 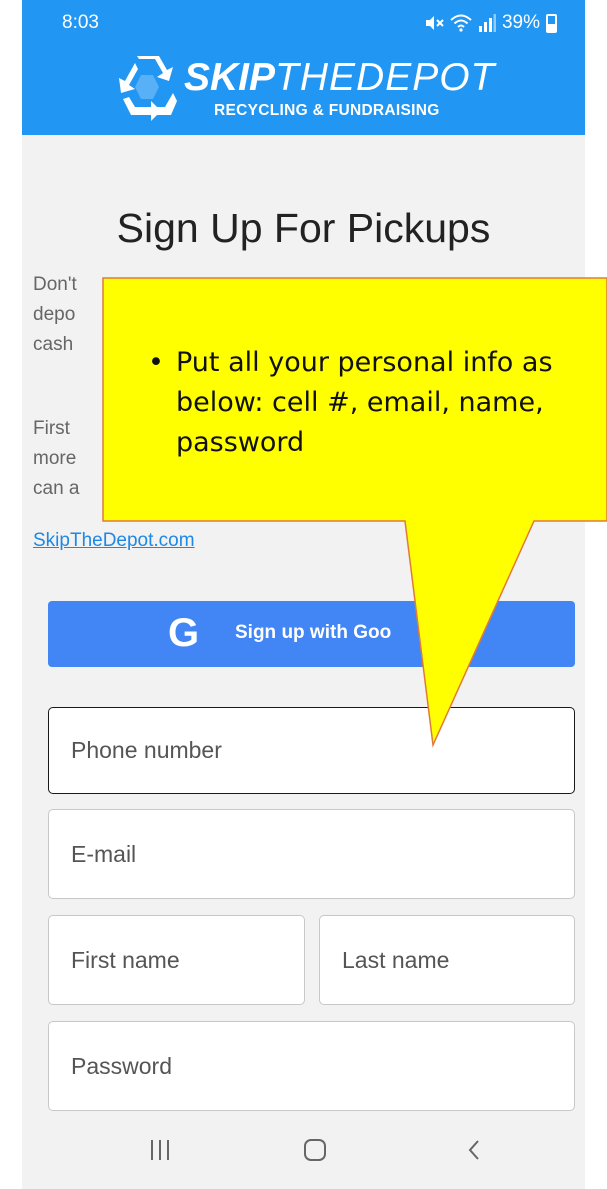 I want to click on recycle-logo-icon, so click(x=148, y=88).